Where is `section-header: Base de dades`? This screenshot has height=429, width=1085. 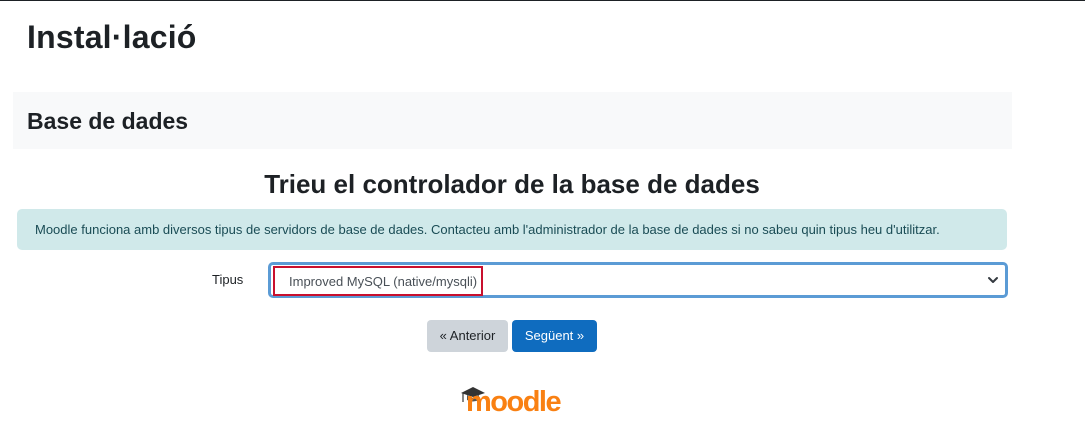
section-header: Base de dades is located at coordinates (512, 120).